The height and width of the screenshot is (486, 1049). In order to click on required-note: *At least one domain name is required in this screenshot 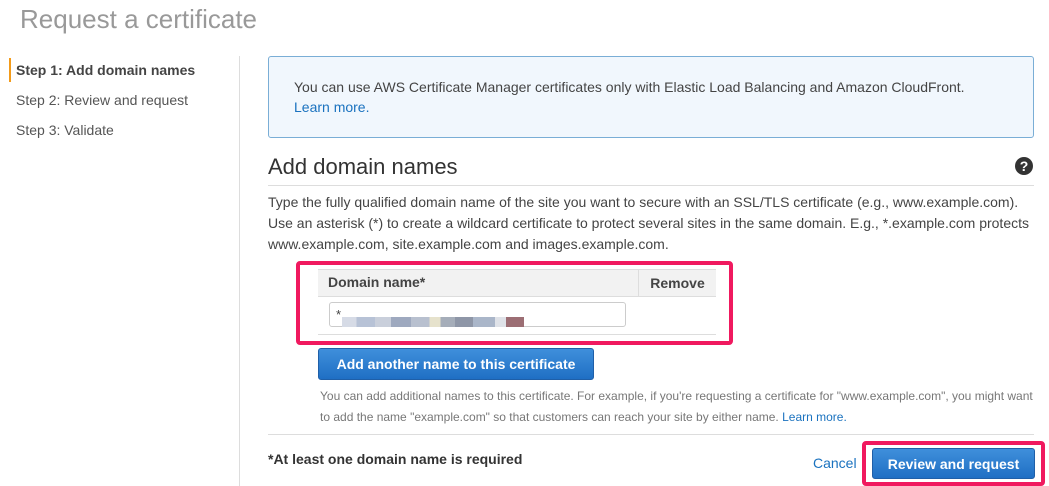, I will do `click(395, 459)`.